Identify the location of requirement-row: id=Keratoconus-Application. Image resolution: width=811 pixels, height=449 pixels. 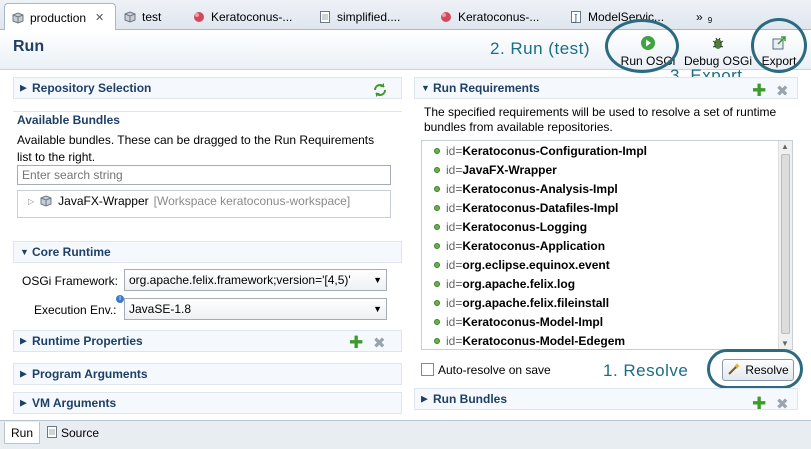
(519, 246).